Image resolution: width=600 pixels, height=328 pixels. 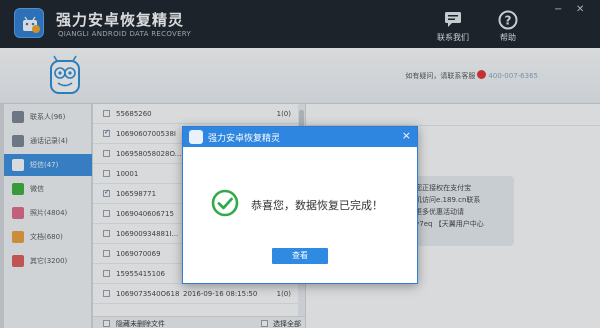 What do you see at coordinates (317, 205) in the screenshot?
I see `dialog-message: 恭喜您，数据恢复已完成！` at bounding box center [317, 205].